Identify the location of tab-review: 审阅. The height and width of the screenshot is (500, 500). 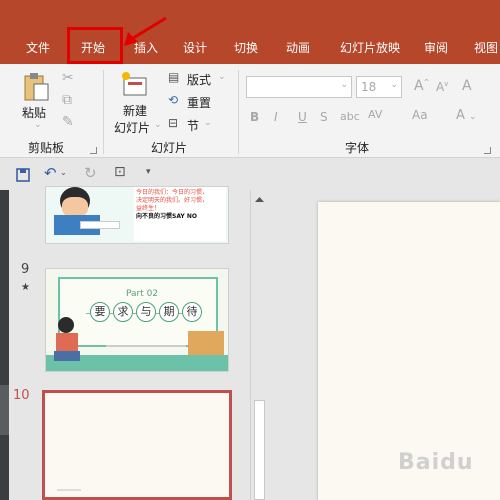
(436, 48).